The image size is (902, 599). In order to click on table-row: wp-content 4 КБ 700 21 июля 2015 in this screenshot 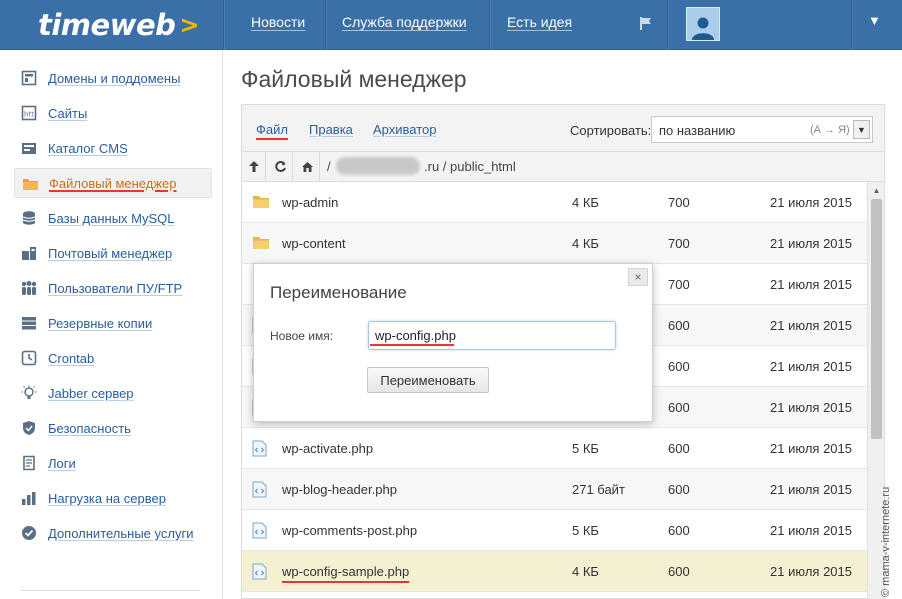, I will do `click(554, 243)`.